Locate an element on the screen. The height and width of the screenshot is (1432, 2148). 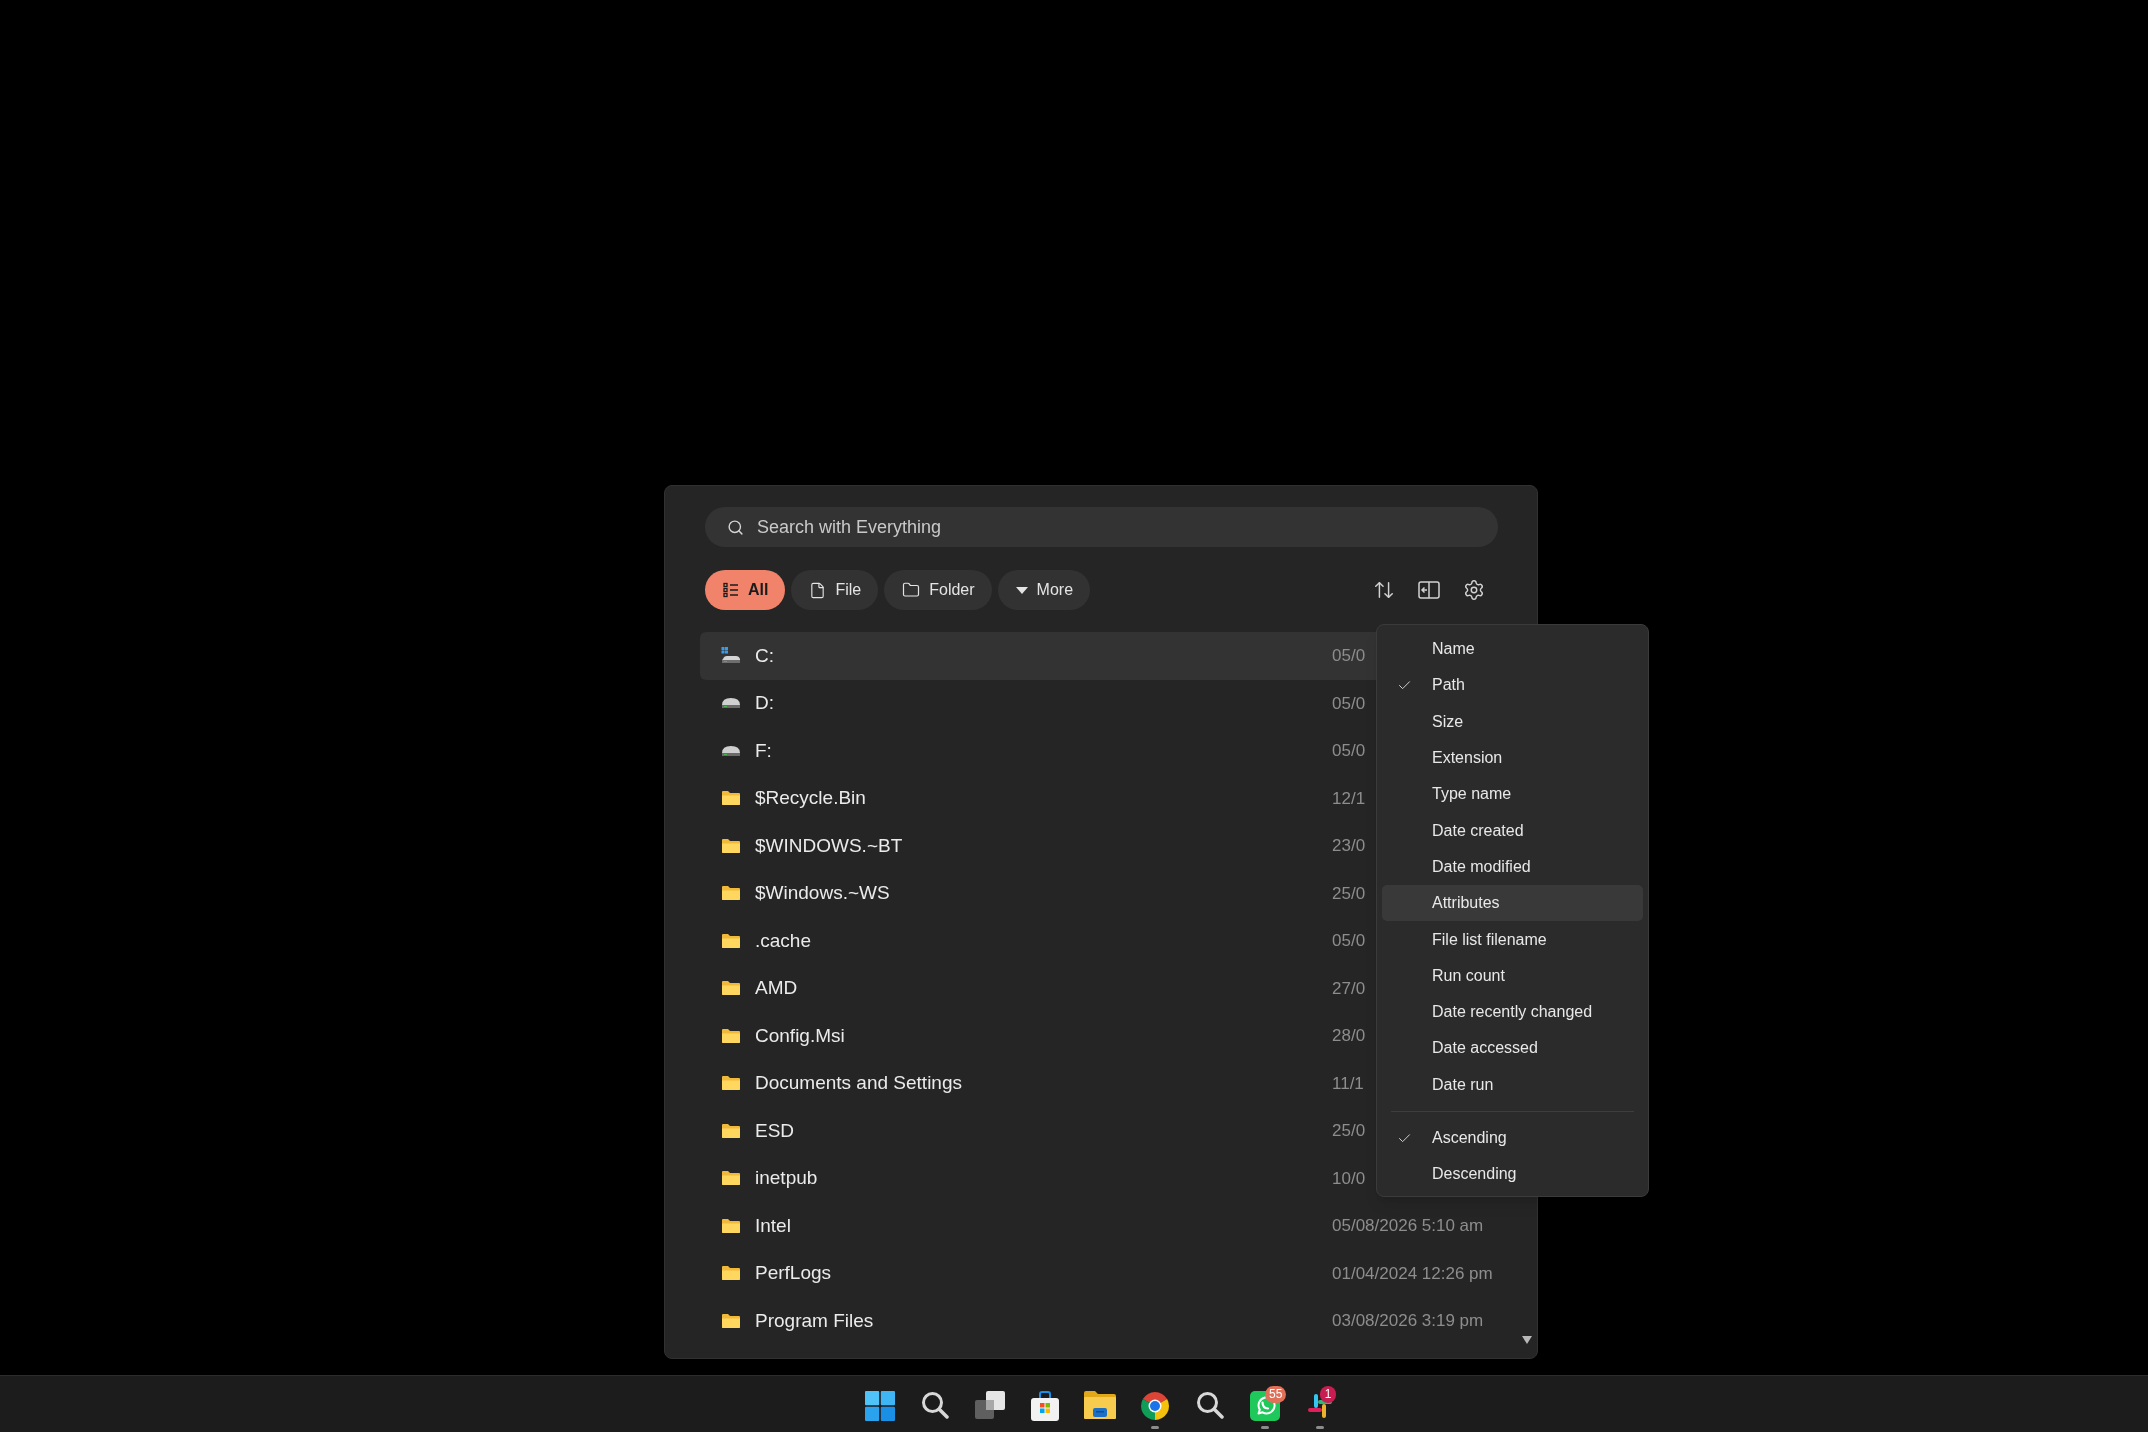
file-name: .cache is located at coordinates (783, 940).